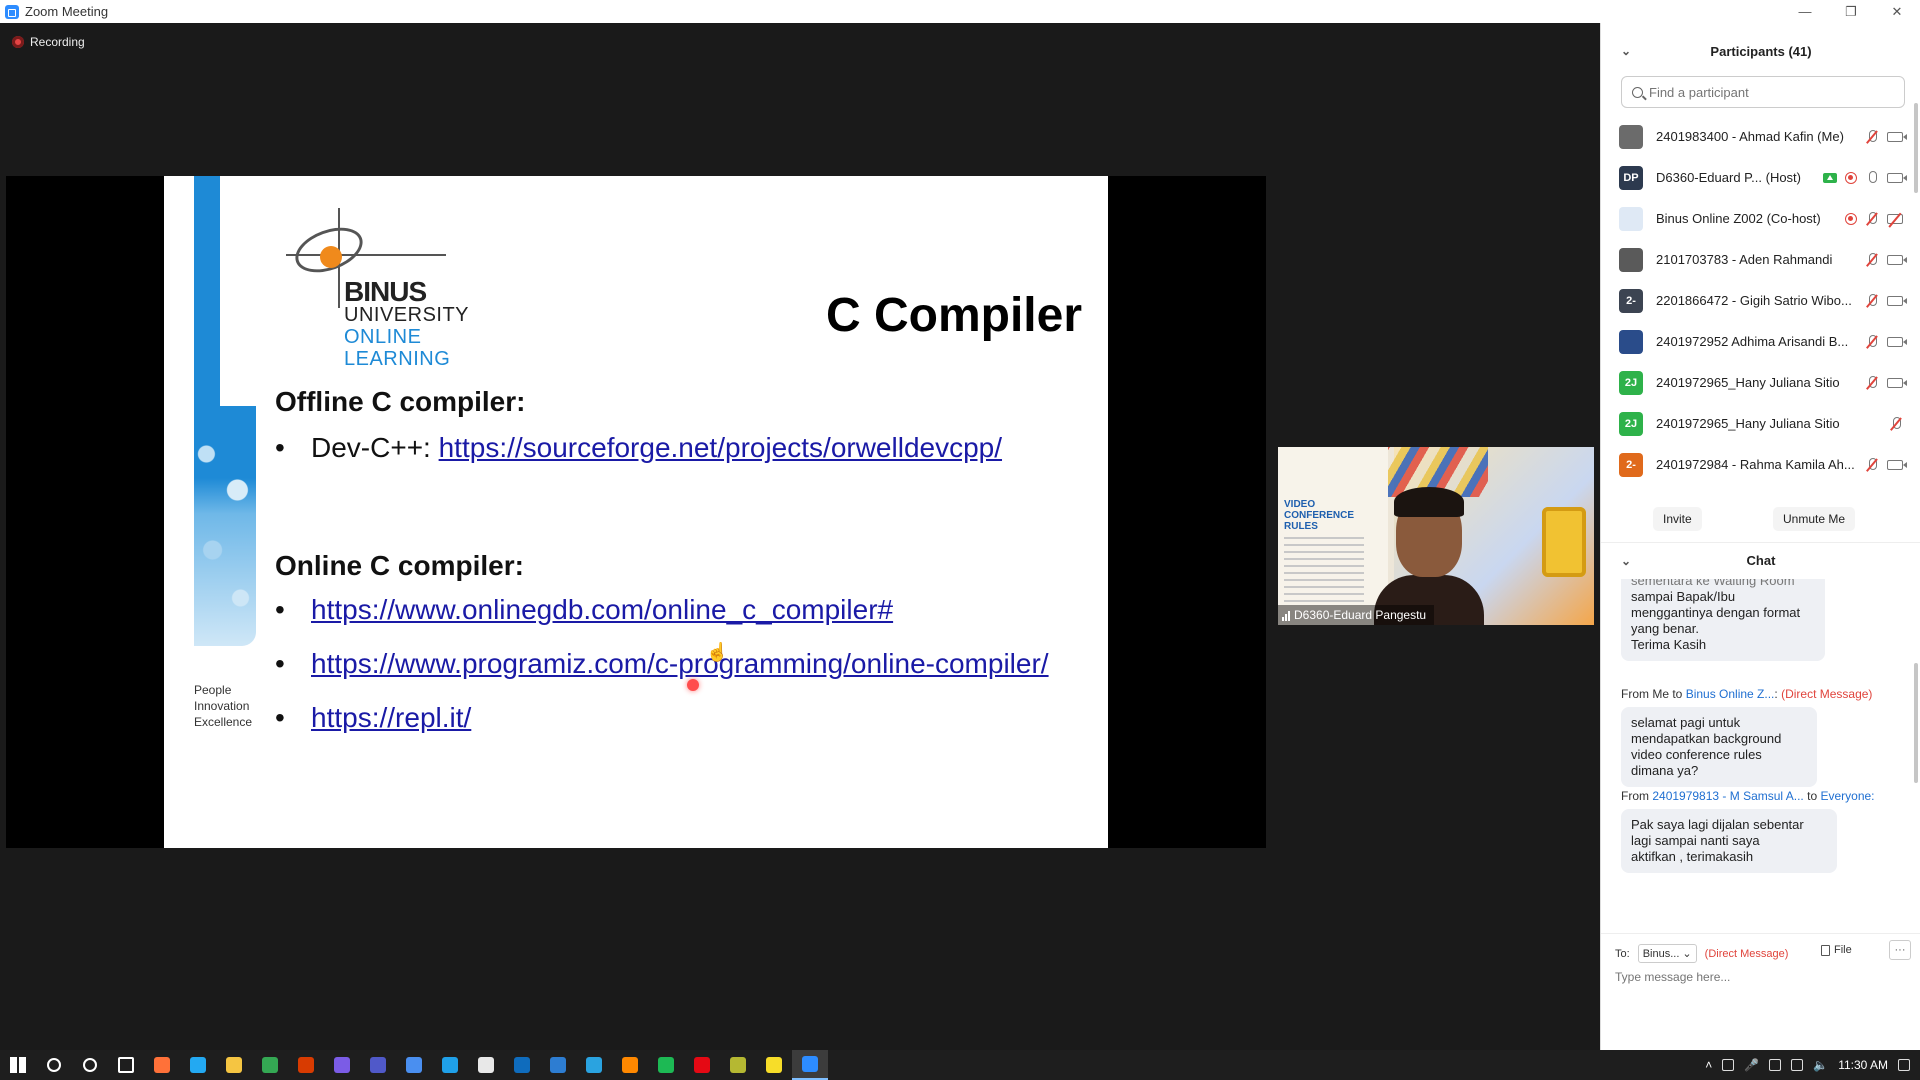  What do you see at coordinates (1708, 1065) in the screenshot?
I see `tray-chevron-icon: ˄` at bounding box center [1708, 1065].